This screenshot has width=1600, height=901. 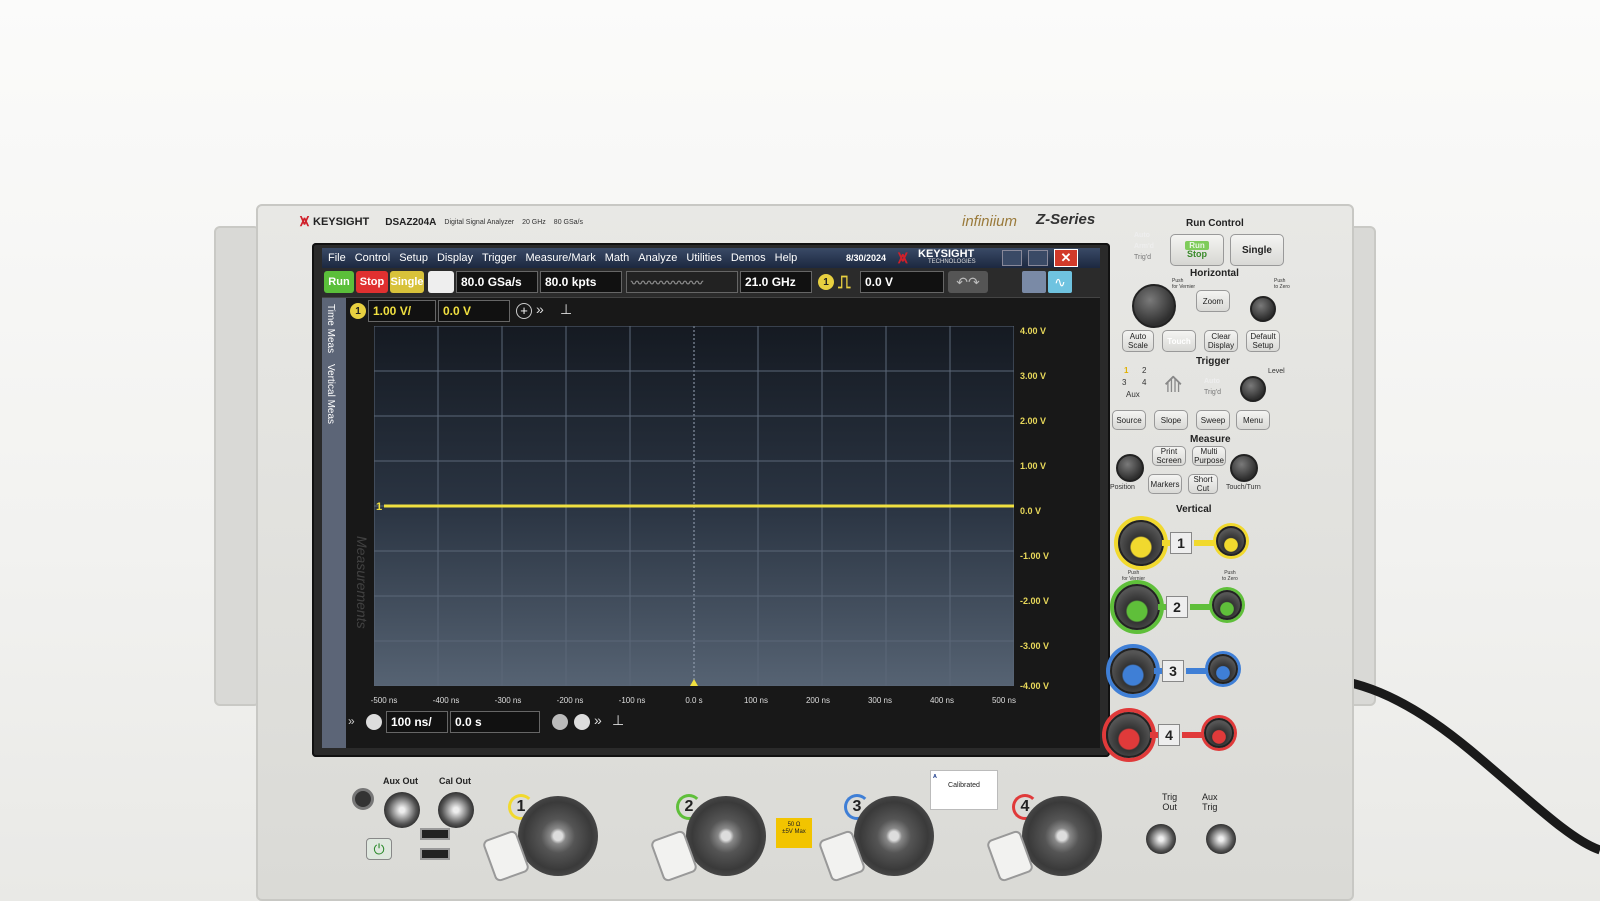 What do you see at coordinates (1161, 839) in the screenshot?
I see `trig-out-connector` at bounding box center [1161, 839].